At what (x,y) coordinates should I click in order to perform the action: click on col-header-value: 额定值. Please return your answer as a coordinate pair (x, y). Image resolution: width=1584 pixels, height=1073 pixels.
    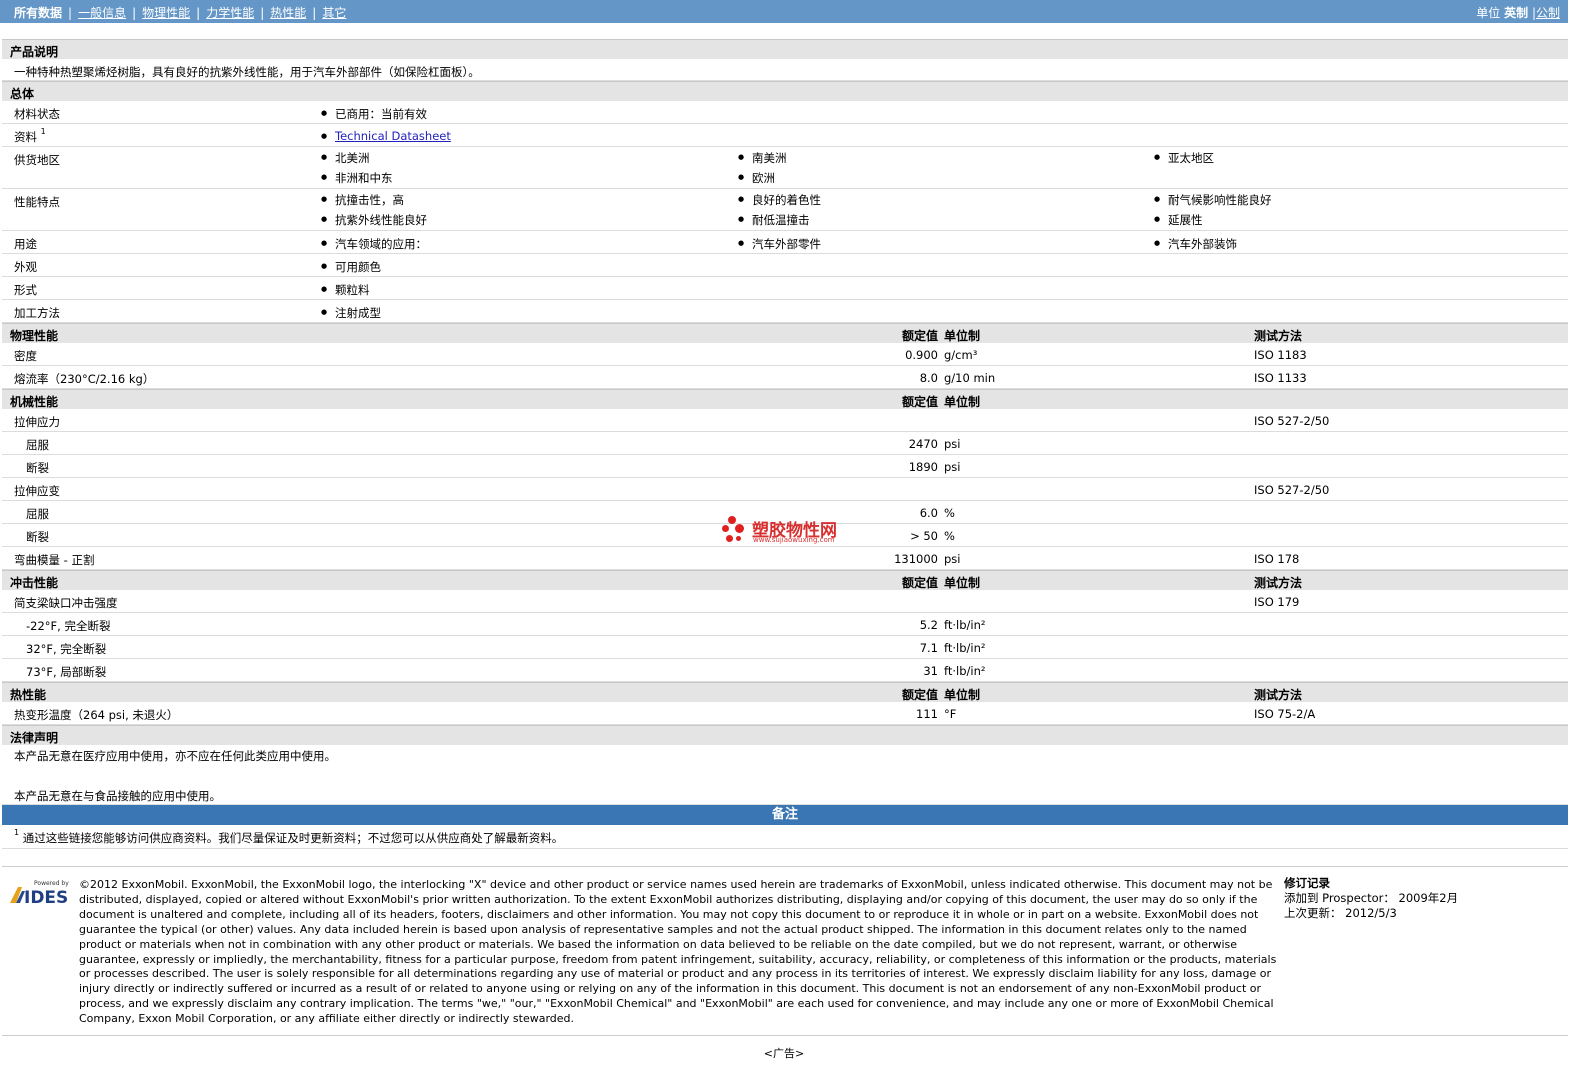
    Looking at the image, I should click on (919, 695).